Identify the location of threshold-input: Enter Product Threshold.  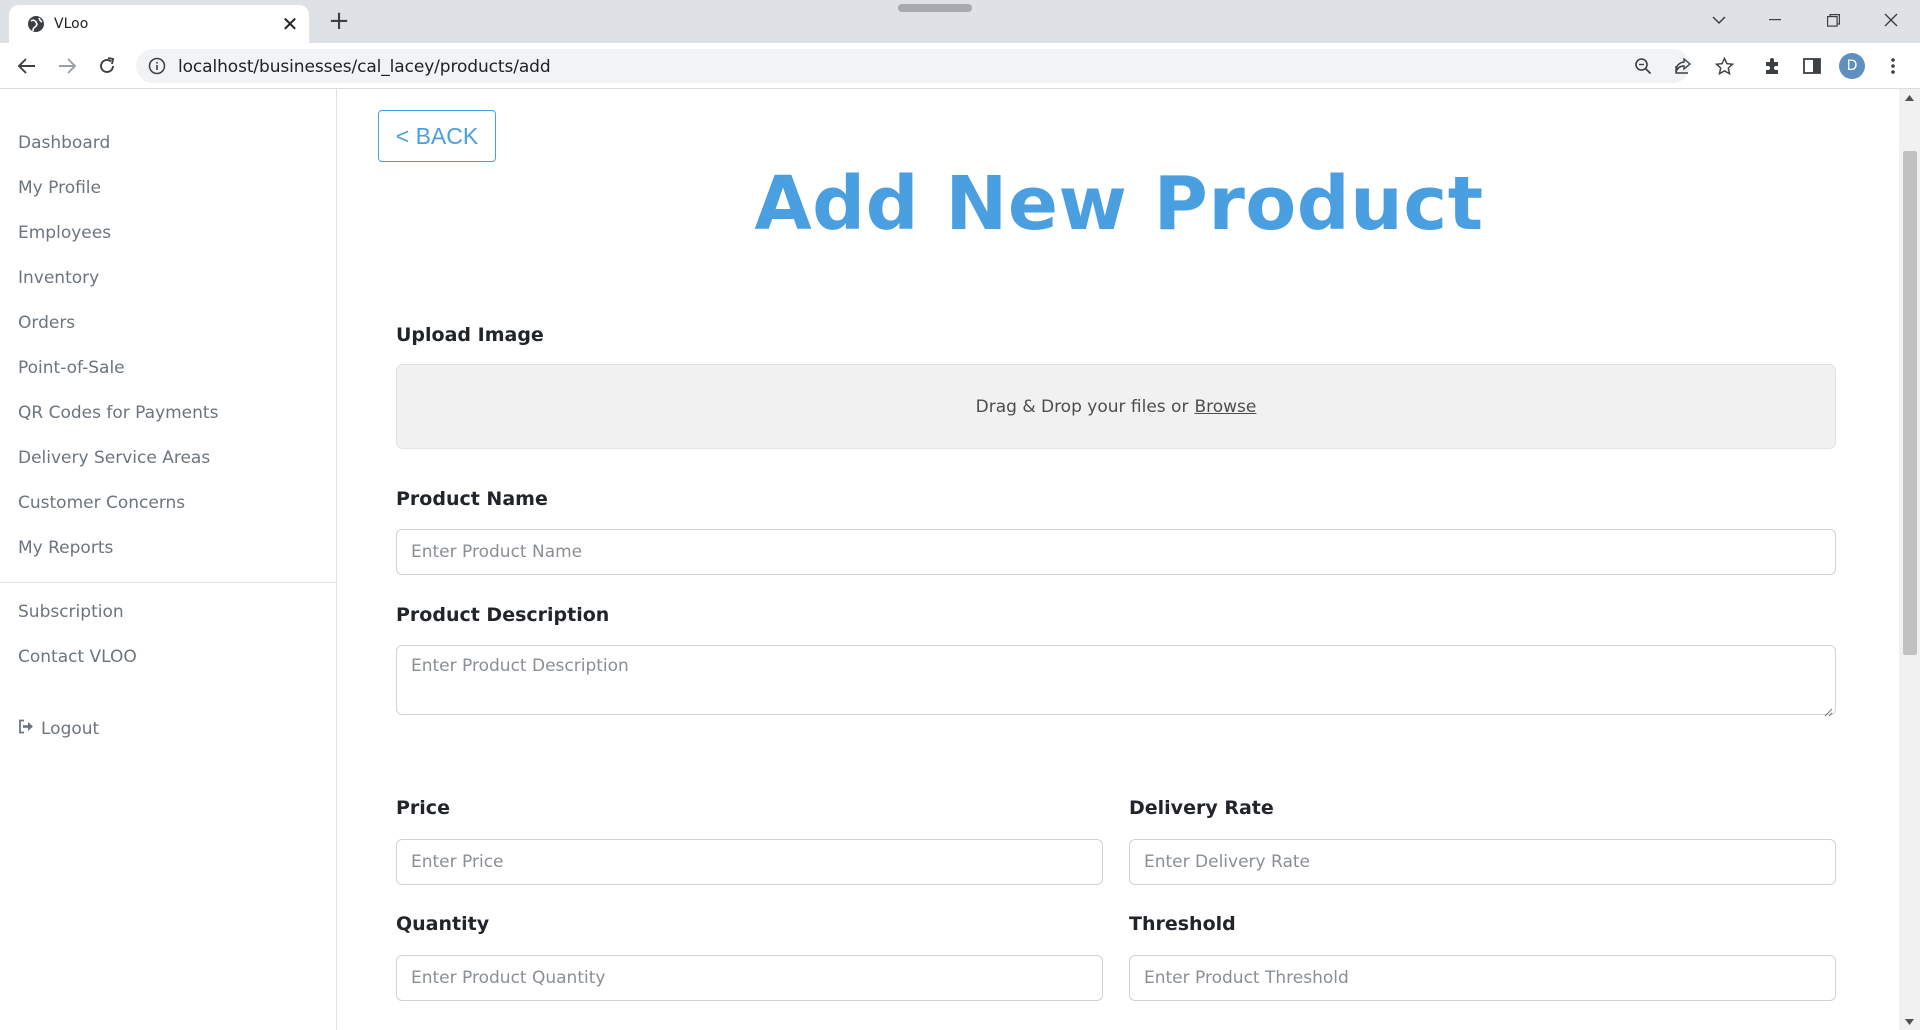
(1482, 978).